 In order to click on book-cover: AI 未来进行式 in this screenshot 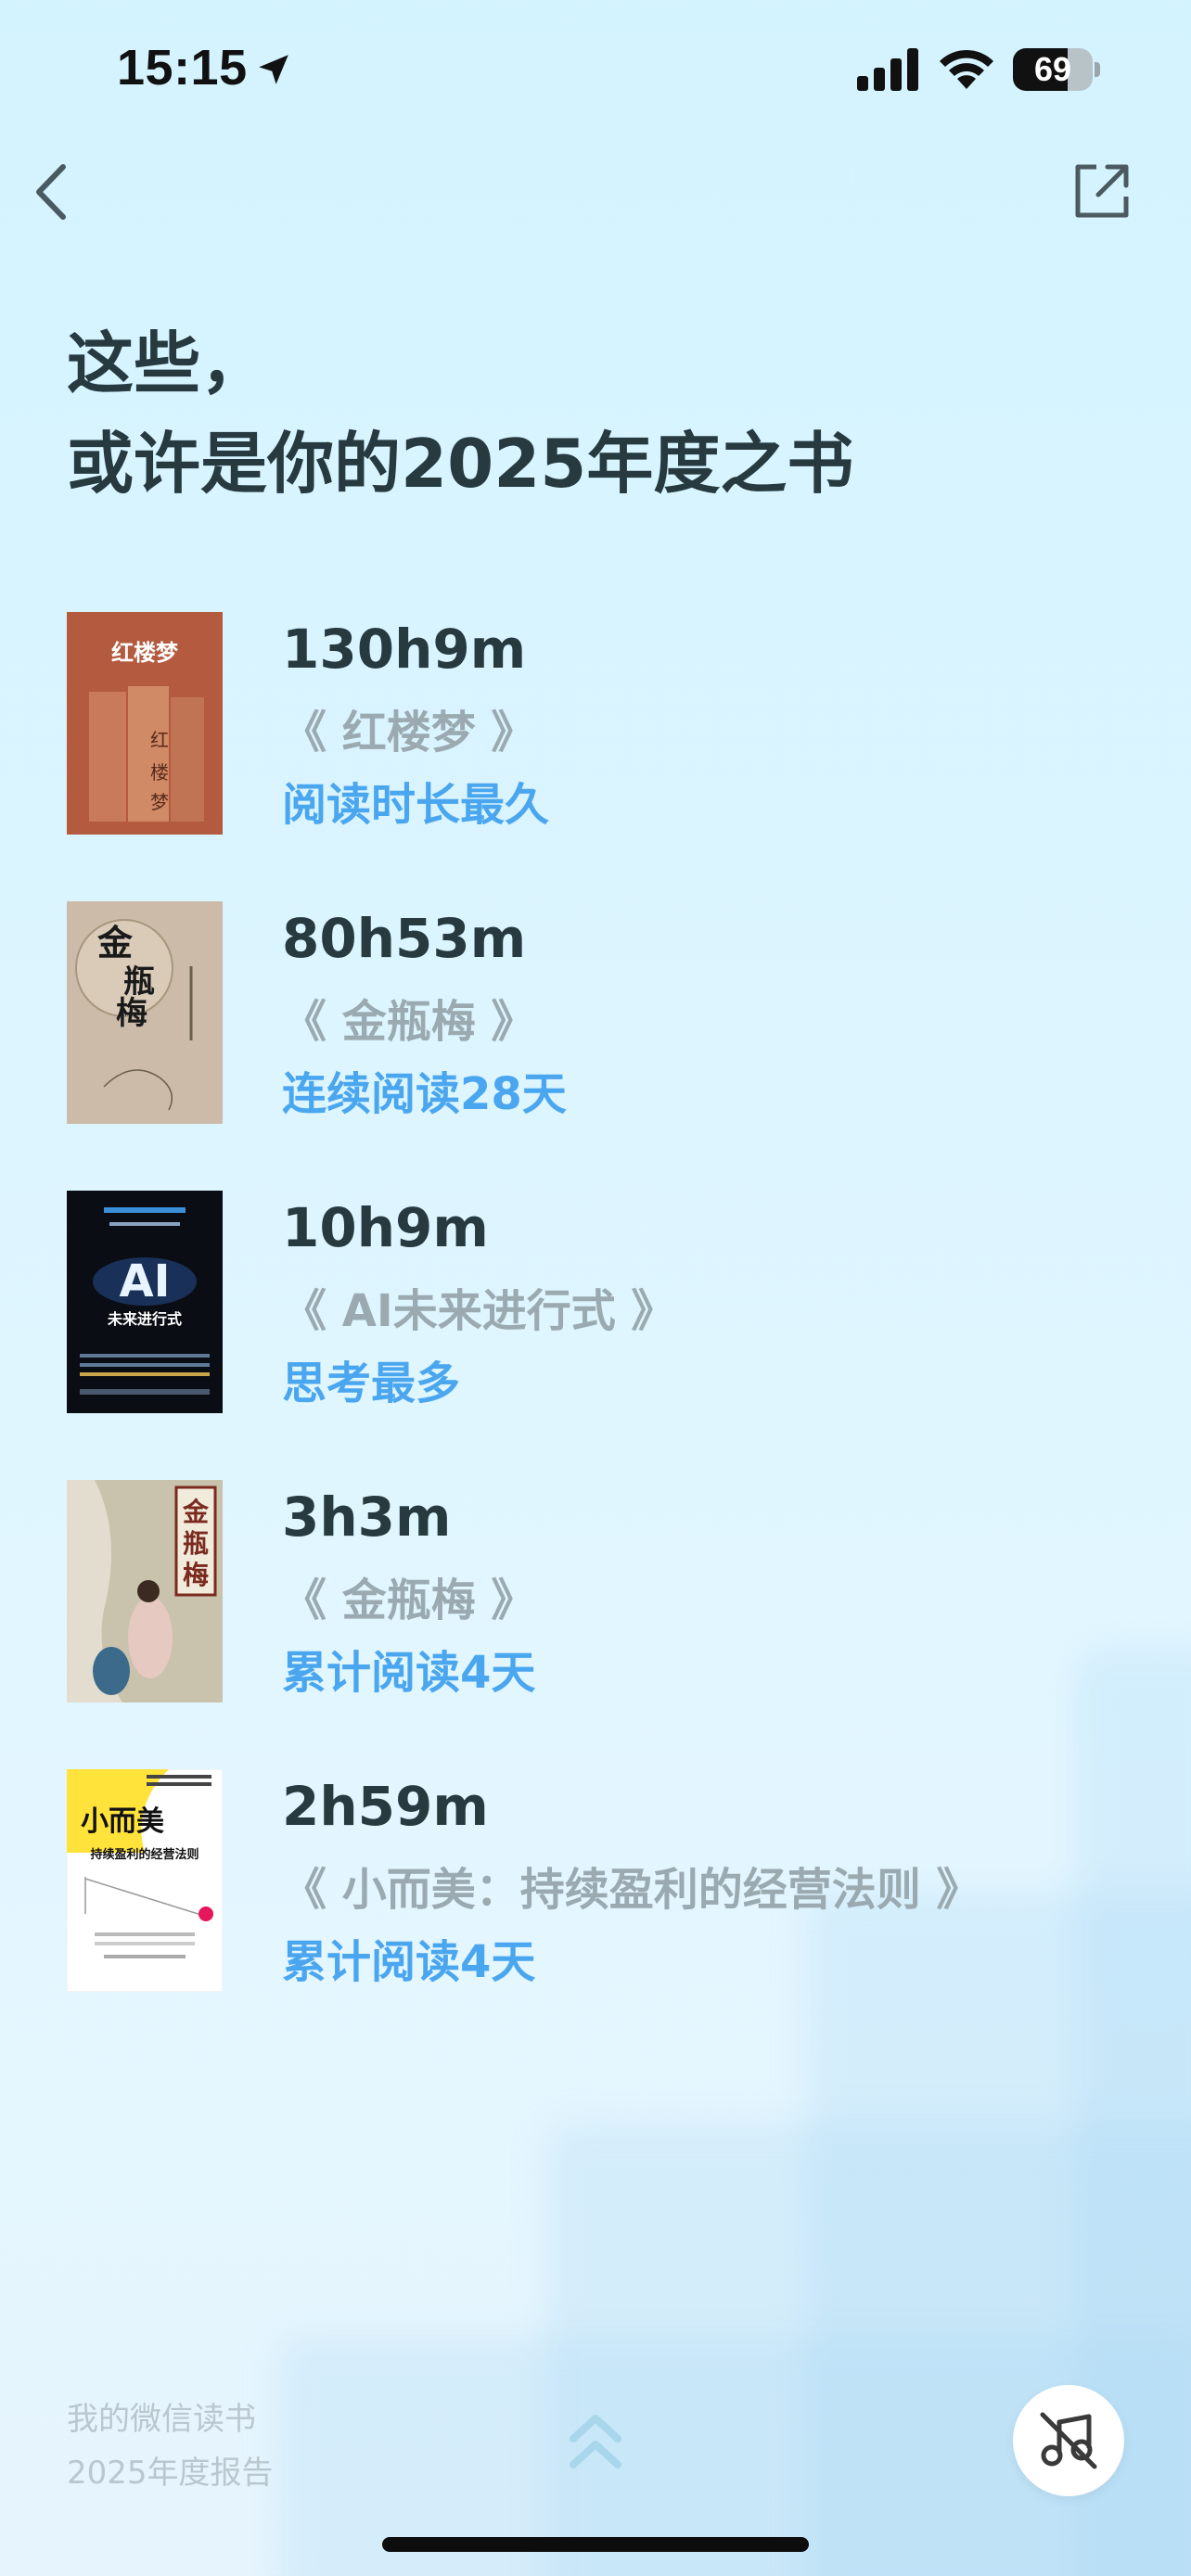, I will do `click(145, 1302)`.